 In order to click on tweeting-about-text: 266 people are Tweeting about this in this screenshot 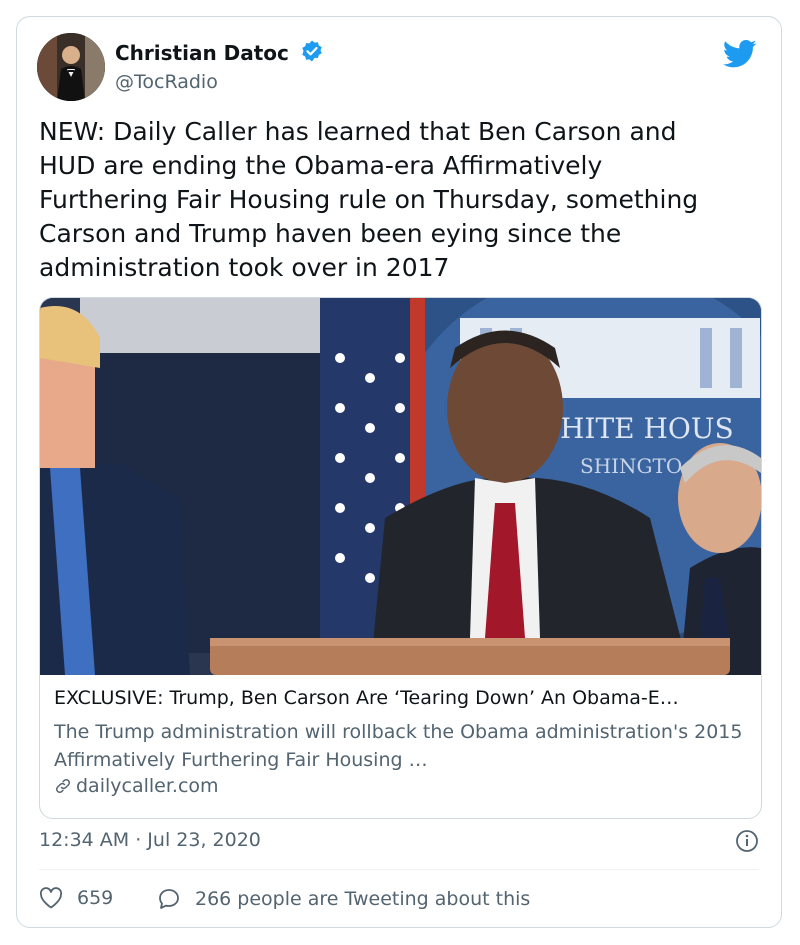, I will do `click(363, 899)`.